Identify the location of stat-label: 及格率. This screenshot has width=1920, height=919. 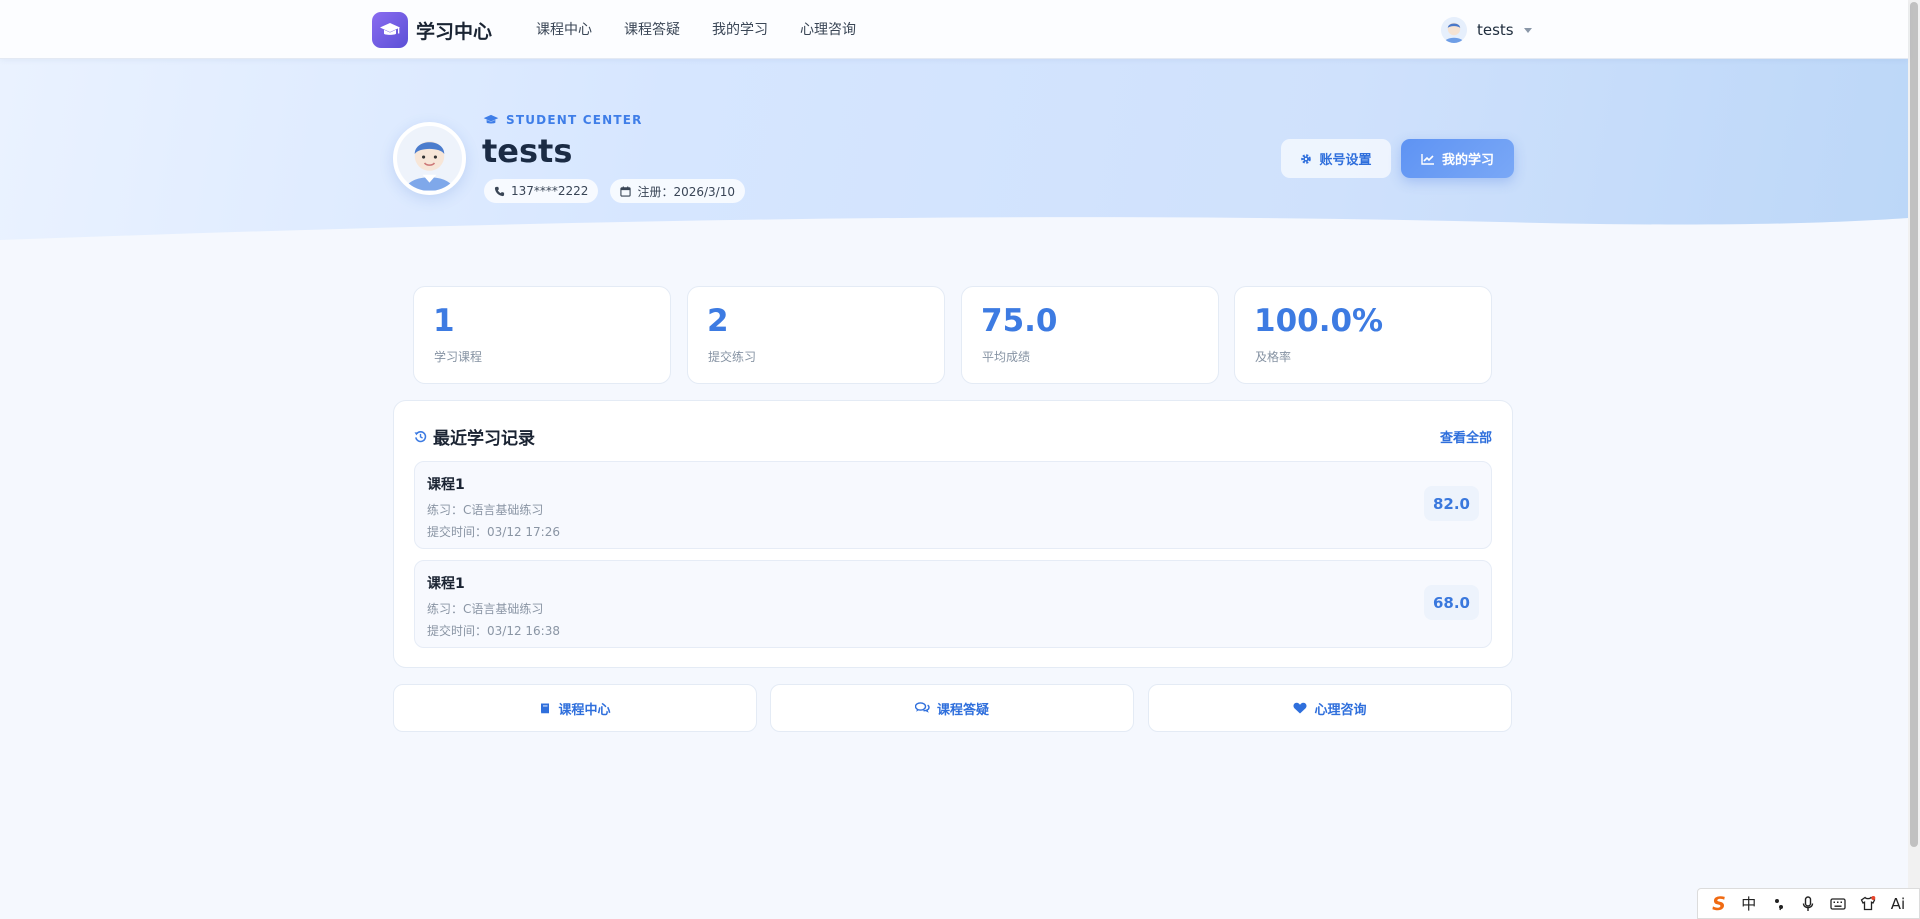
(1273, 357).